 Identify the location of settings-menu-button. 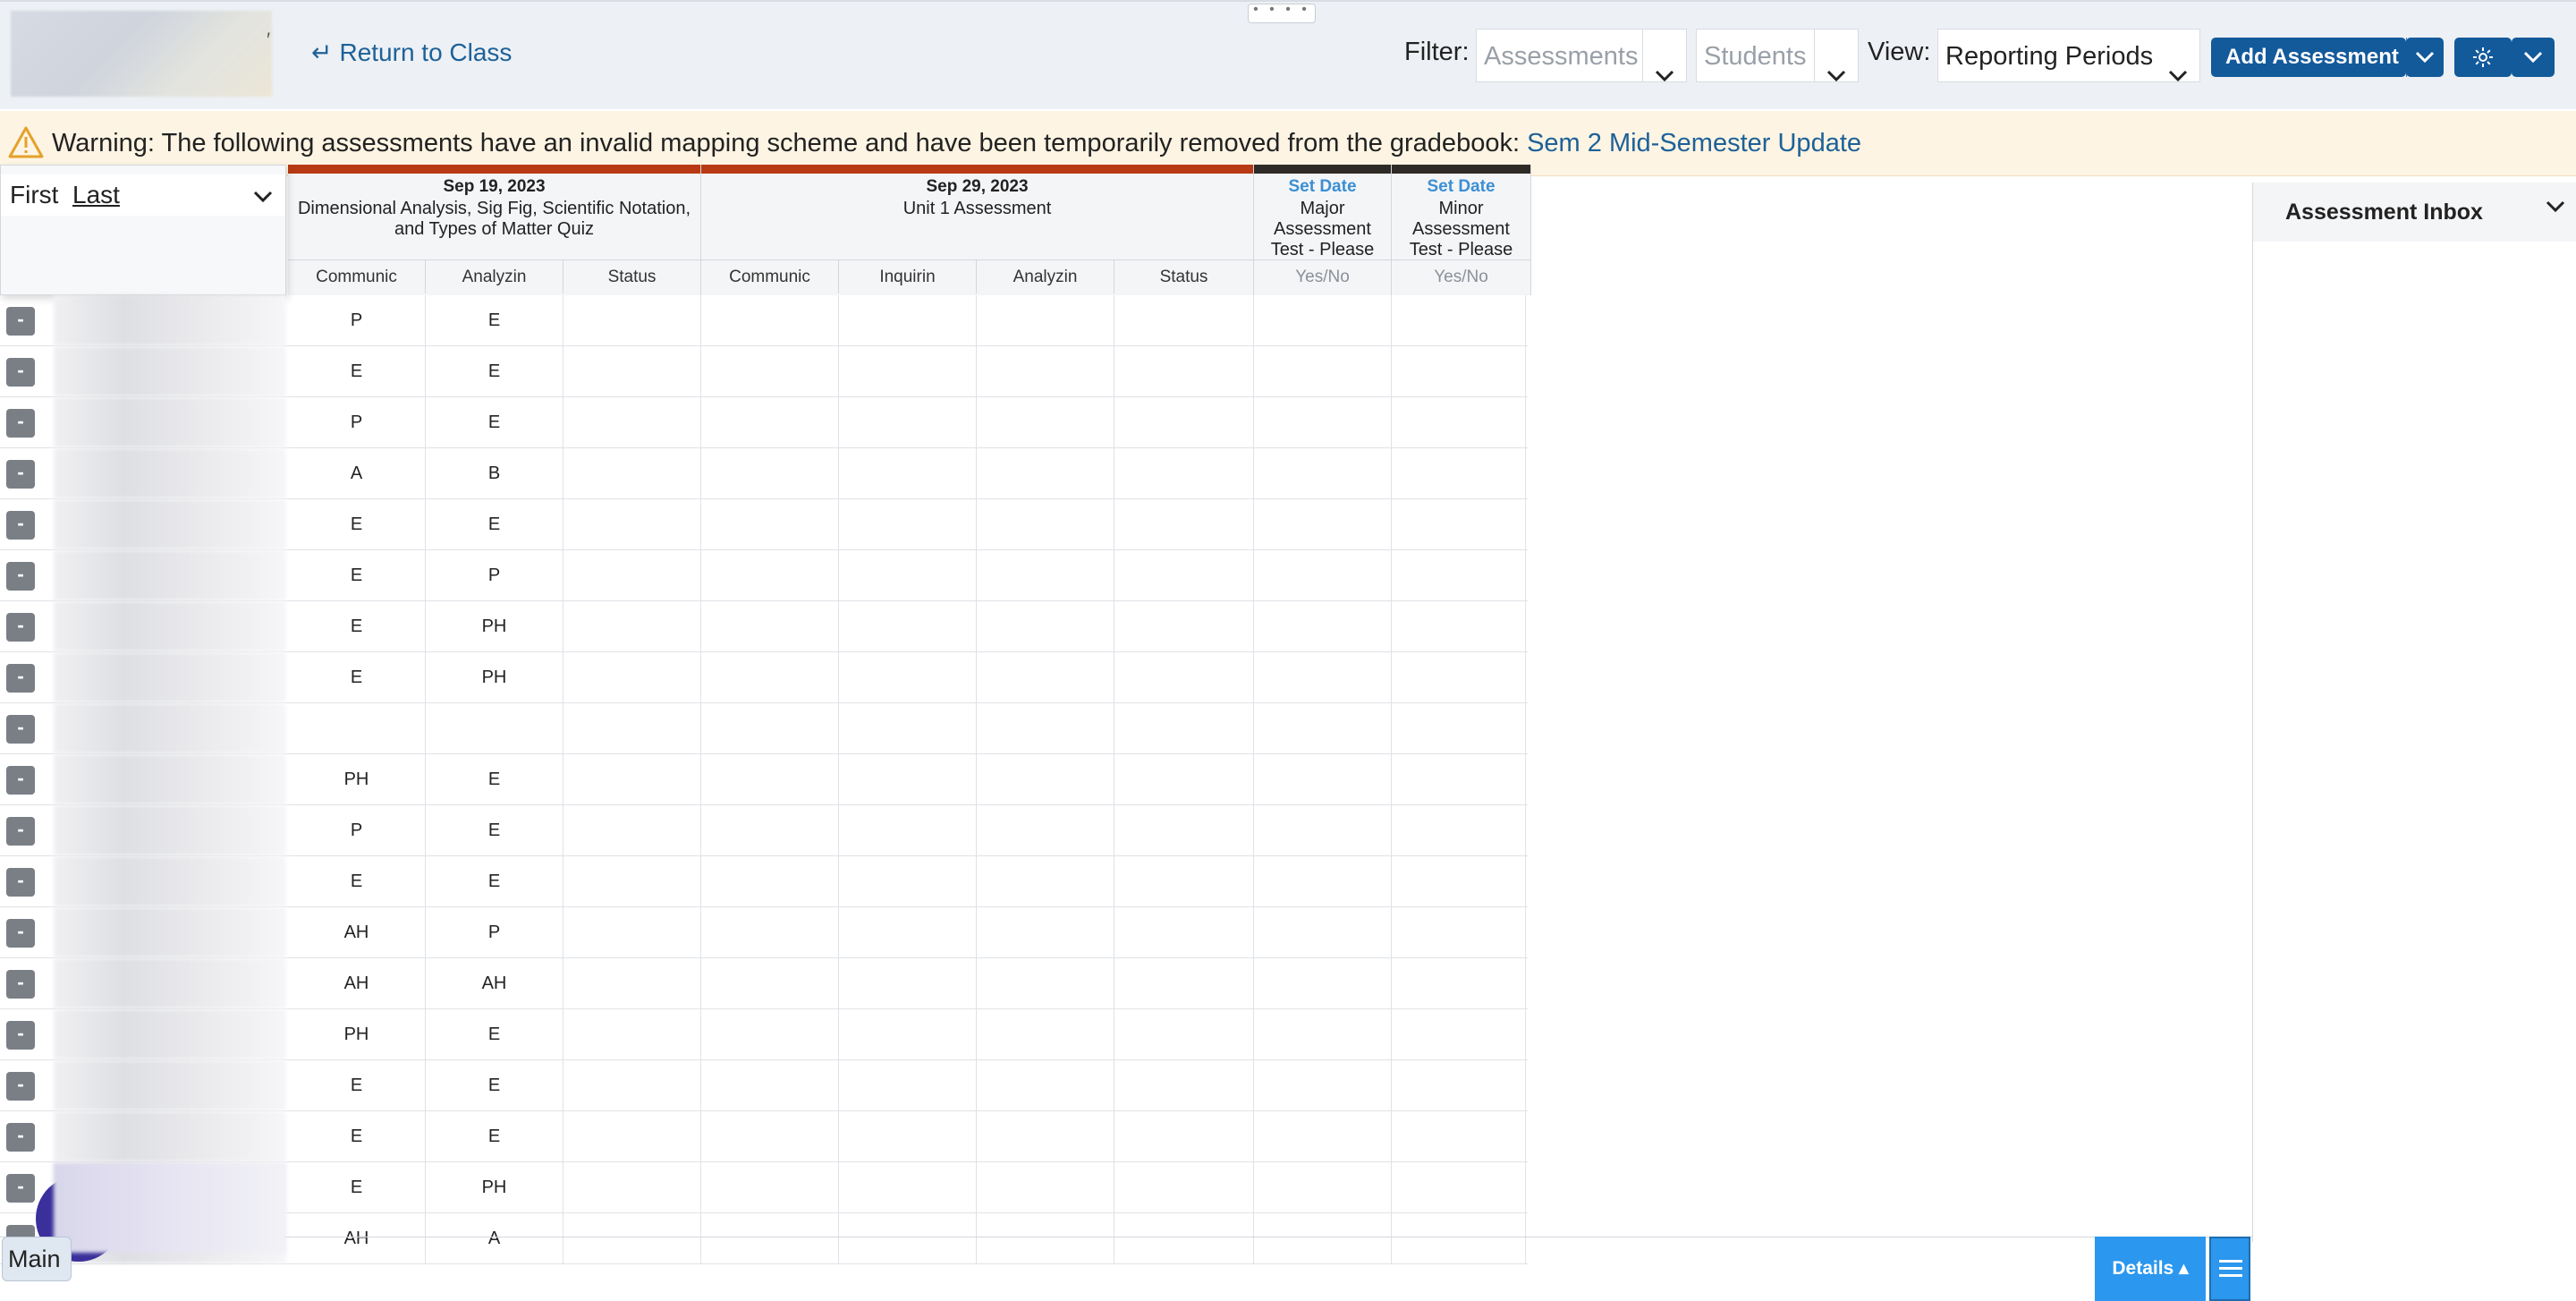
(2533, 57).